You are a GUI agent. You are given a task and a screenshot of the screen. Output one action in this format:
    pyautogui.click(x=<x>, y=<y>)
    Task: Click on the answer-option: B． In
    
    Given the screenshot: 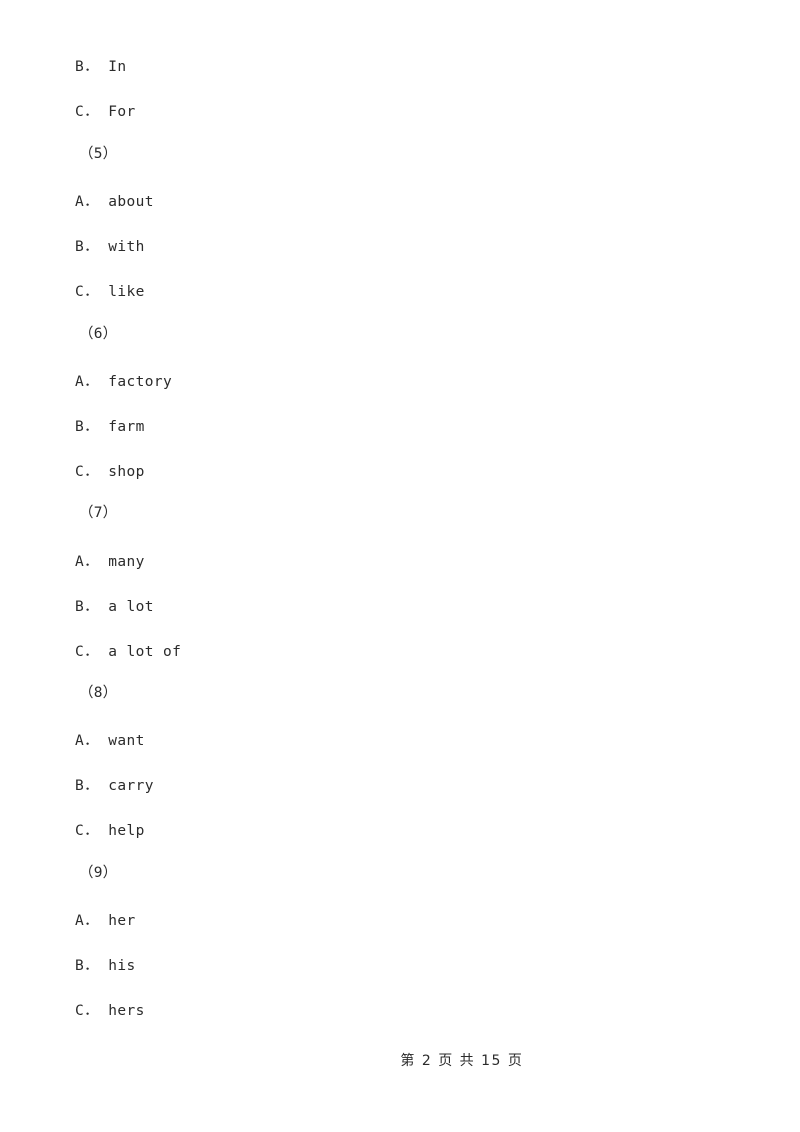 What is the action you would take?
    pyautogui.click(x=100, y=67)
    